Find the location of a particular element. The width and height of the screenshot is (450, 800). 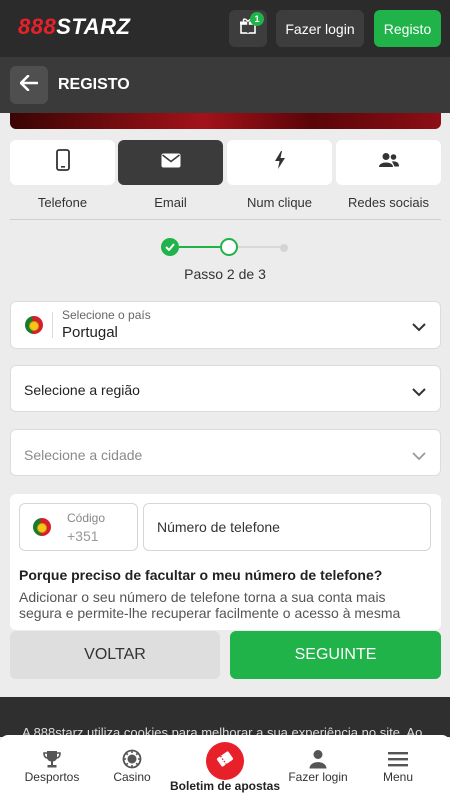

nav-login-label: Fazer login is located at coordinates (318, 777).